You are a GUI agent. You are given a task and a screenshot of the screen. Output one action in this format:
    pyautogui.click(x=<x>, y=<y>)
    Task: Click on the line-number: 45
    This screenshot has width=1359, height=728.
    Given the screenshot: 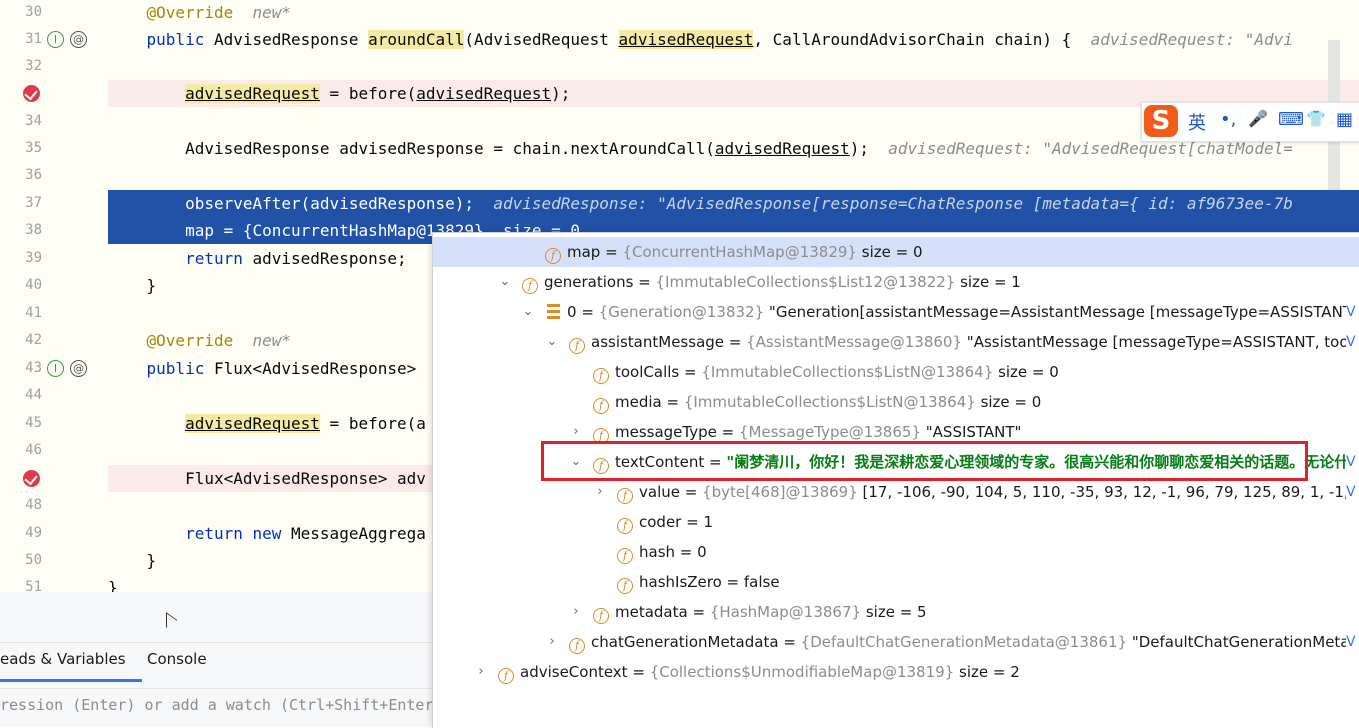 What is the action you would take?
    pyautogui.click(x=33, y=423)
    